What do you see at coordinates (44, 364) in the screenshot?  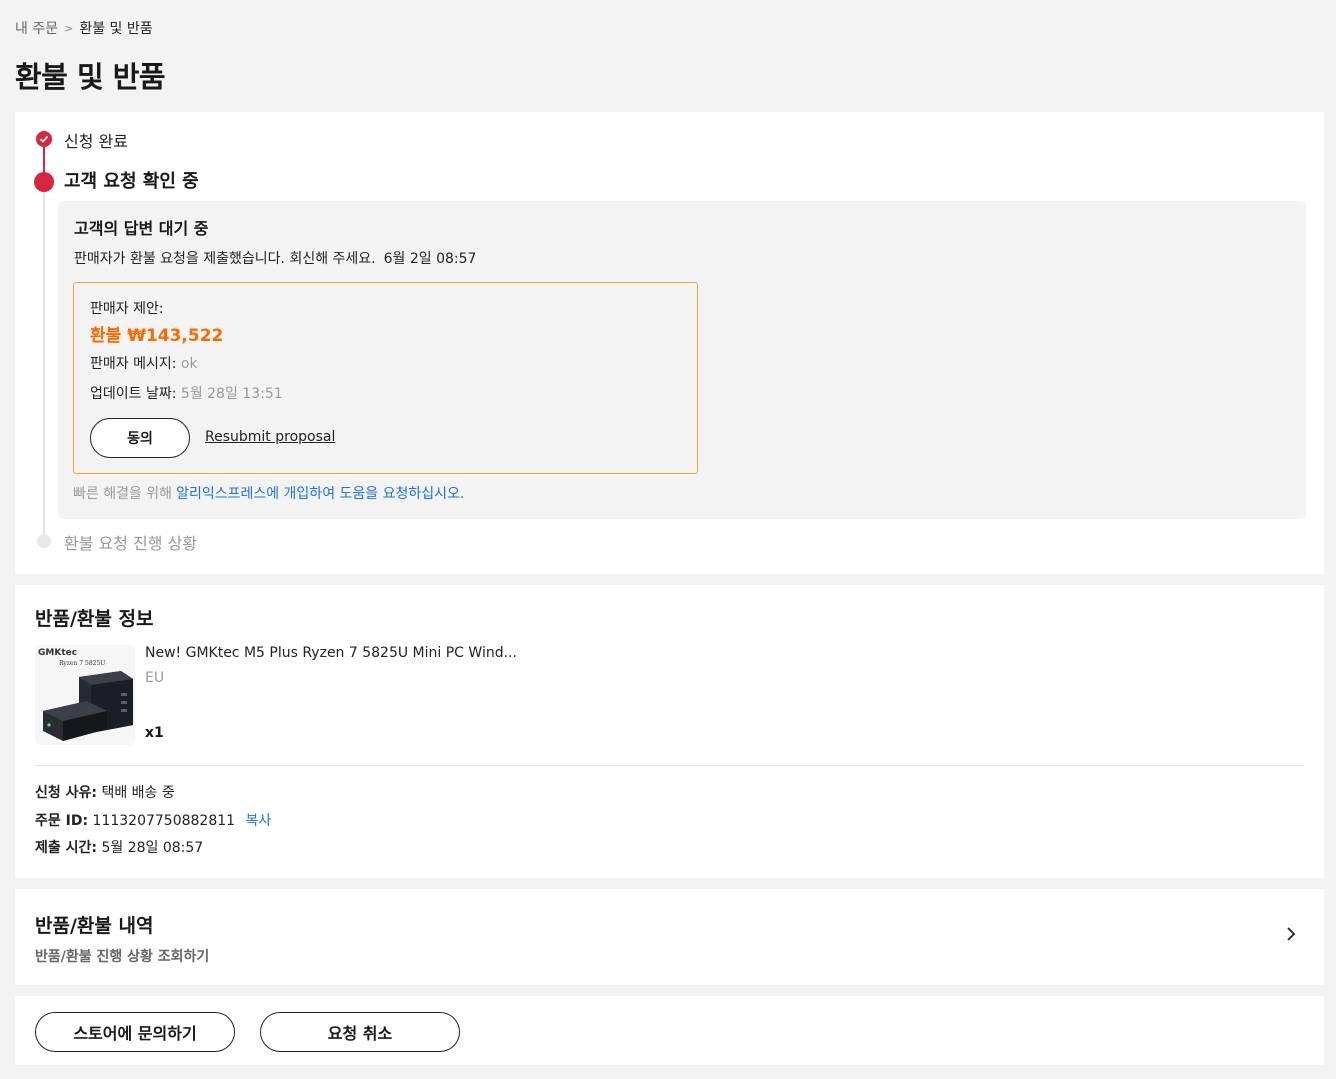 I see `timeline-line-pending` at bounding box center [44, 364].